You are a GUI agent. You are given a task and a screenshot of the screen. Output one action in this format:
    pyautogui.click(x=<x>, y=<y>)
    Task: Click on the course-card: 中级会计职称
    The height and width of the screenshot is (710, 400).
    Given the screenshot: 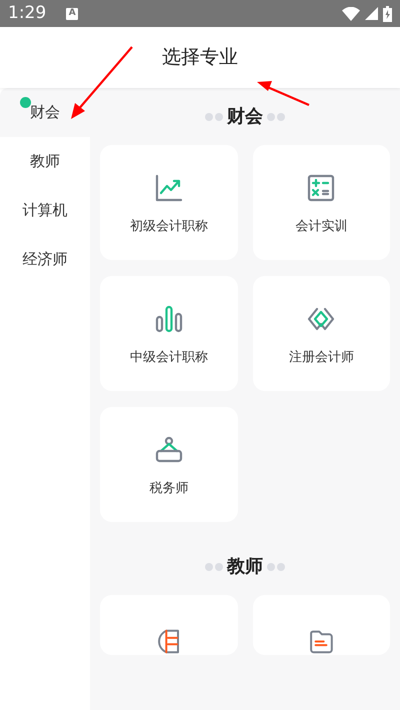 What is the action you would take?
    pyautogui.click(x=169, y=333)
    